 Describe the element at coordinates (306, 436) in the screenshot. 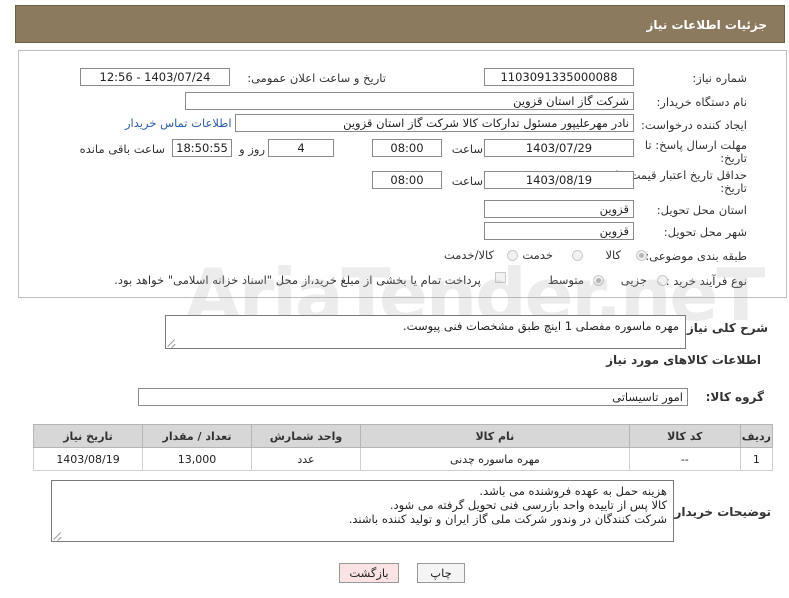

I see `col-header-unit: واحد شمارش` at that location.